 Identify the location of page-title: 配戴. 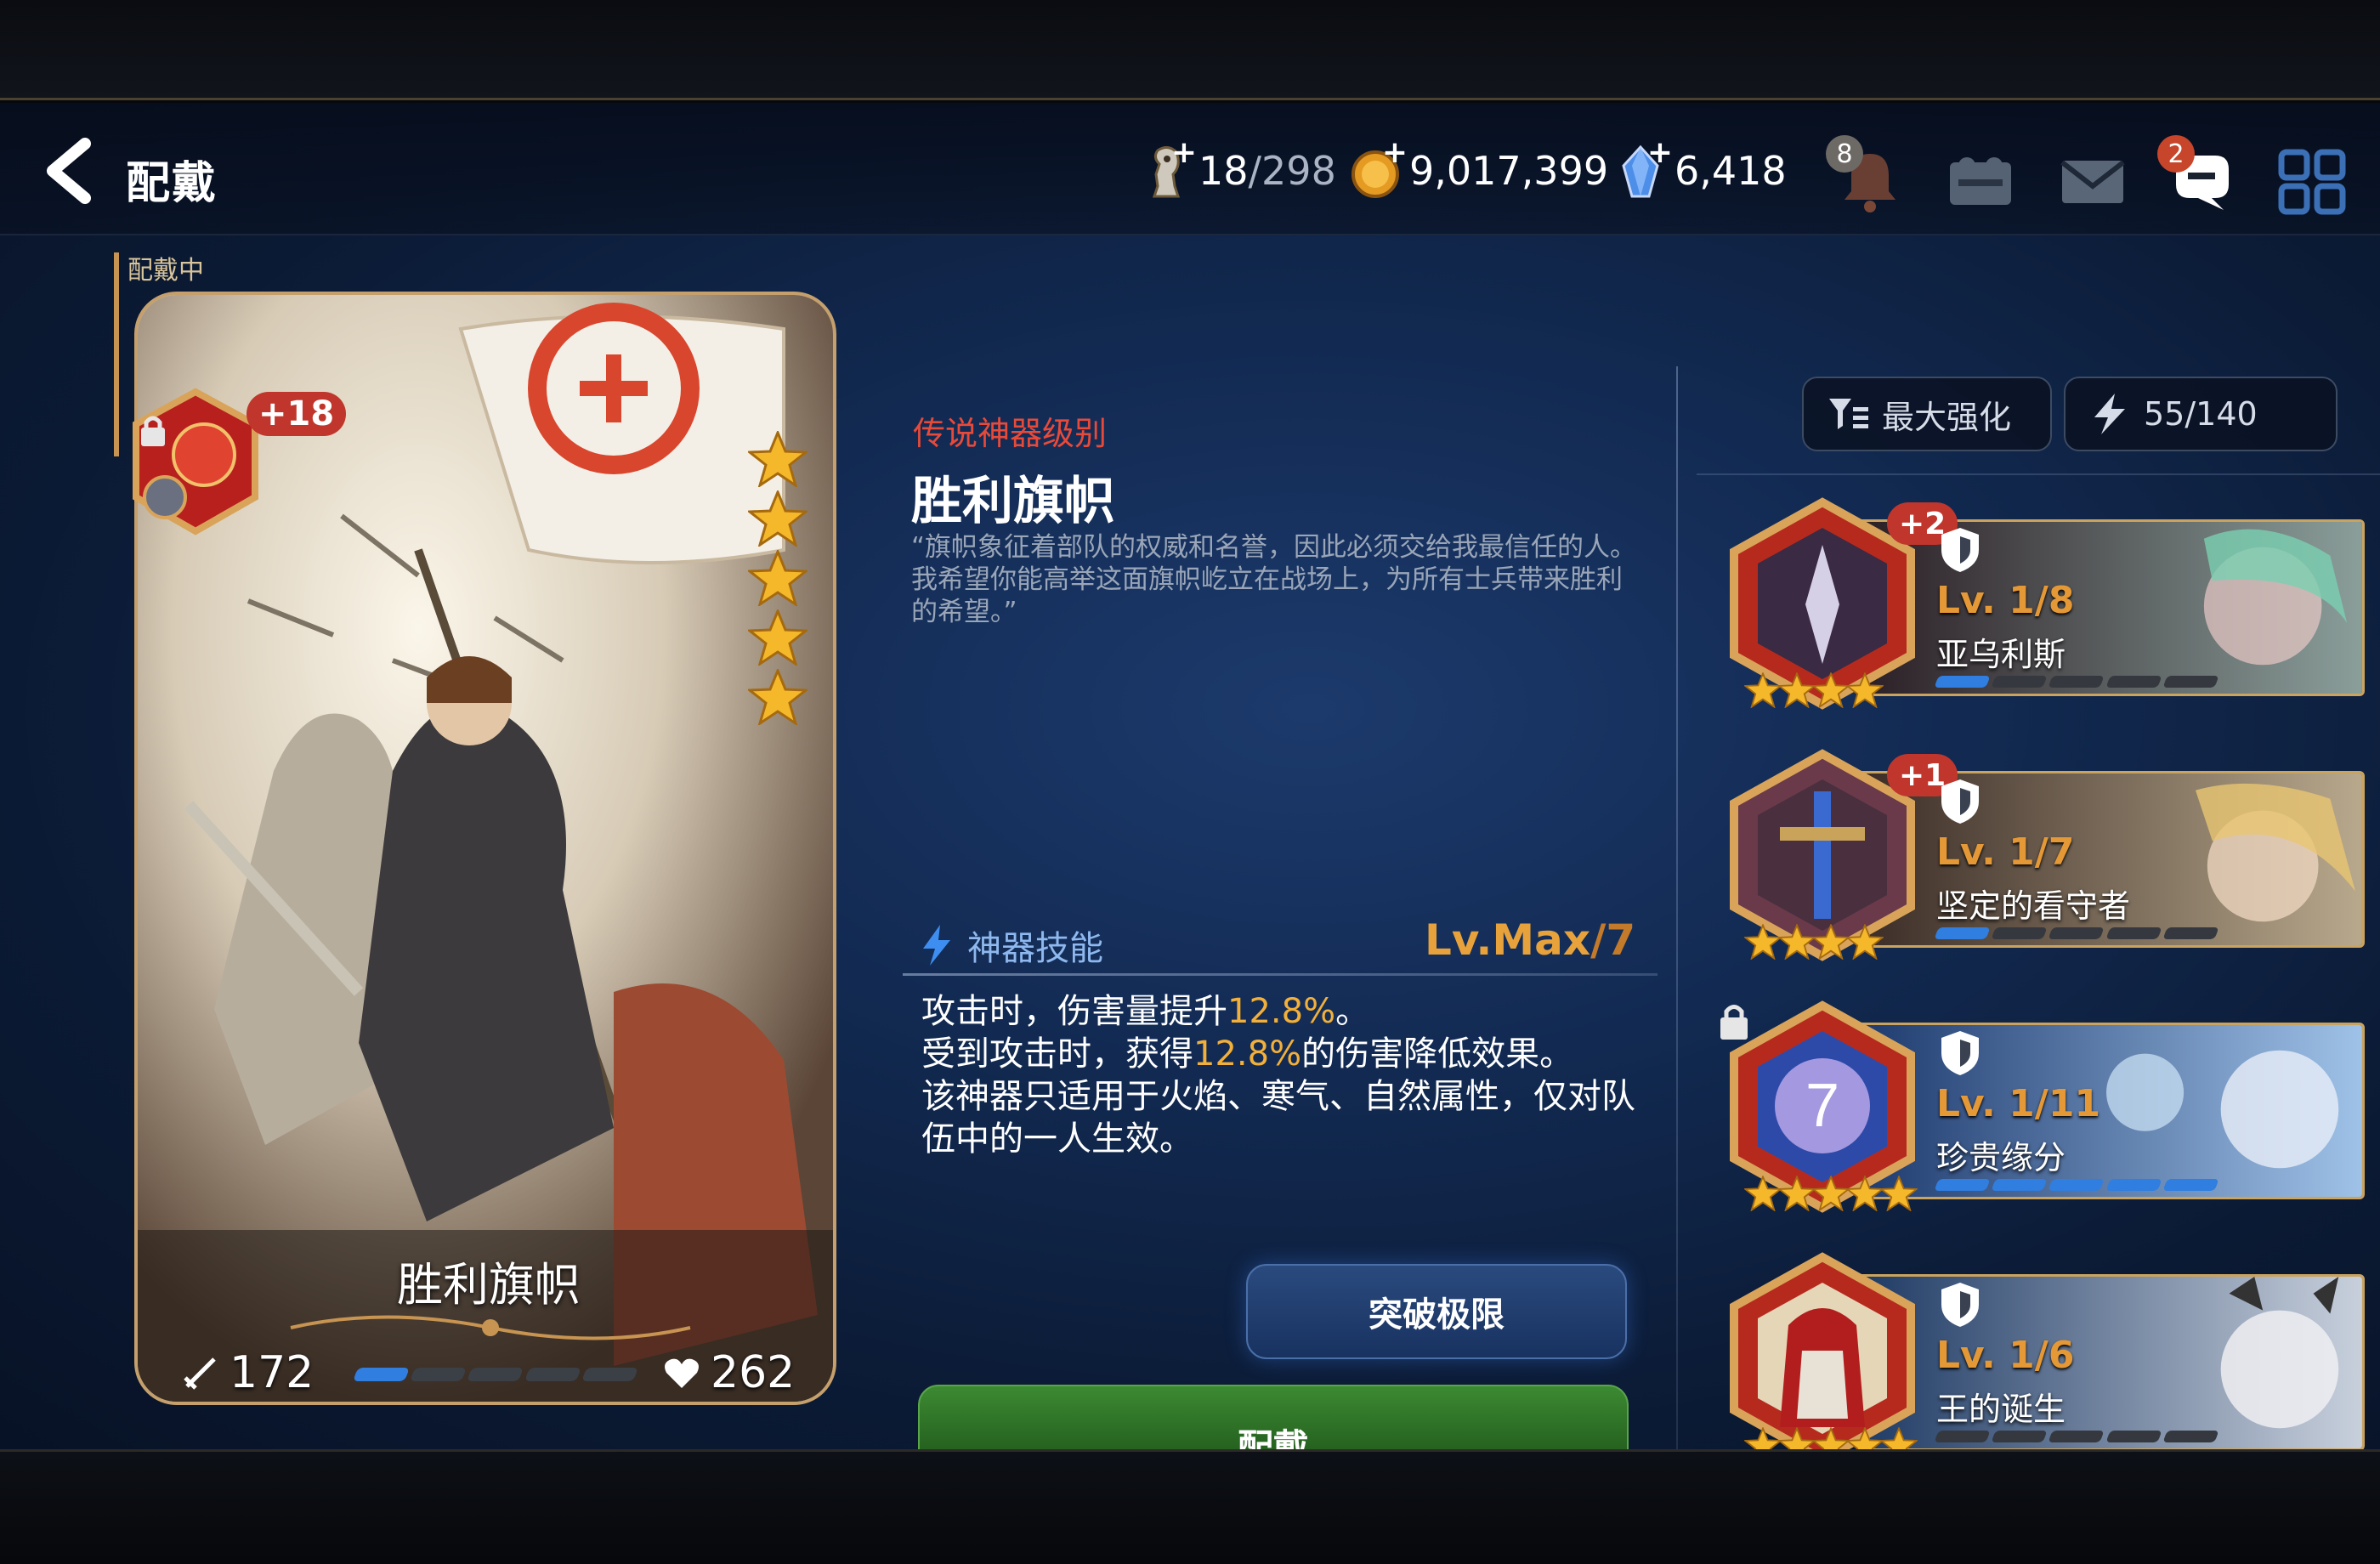
(172, 183).